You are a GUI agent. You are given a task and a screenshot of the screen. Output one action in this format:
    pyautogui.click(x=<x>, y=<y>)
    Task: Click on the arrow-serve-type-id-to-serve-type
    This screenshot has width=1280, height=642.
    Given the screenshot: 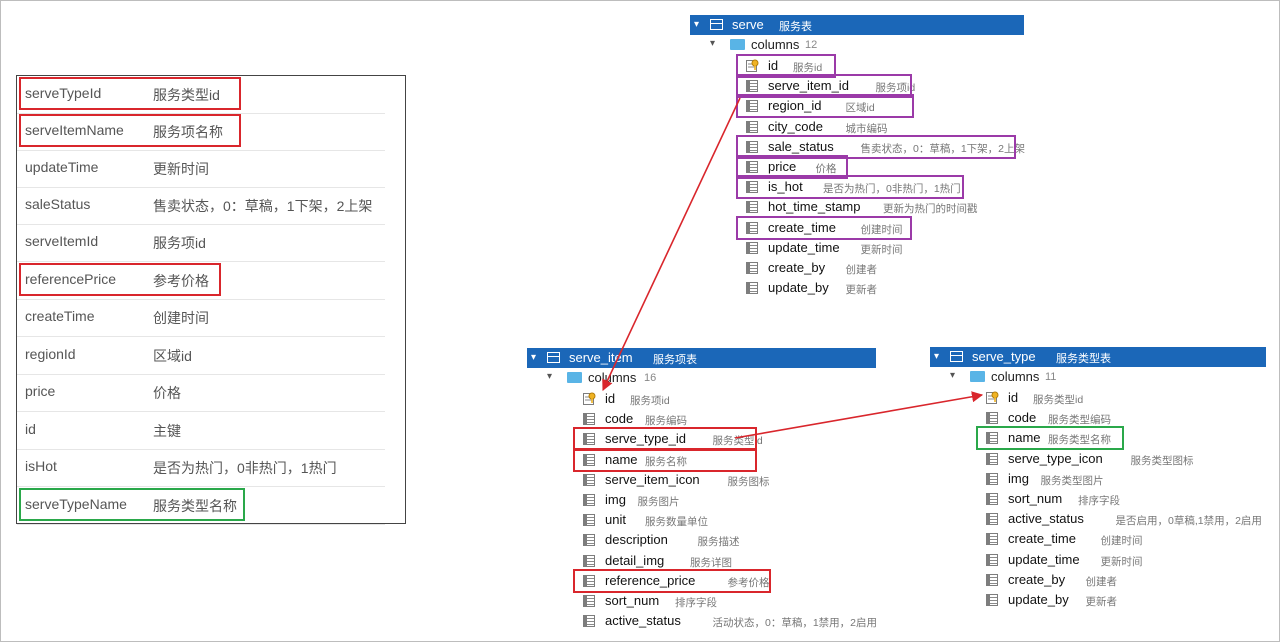 What is the action you would take?
    pyautogui.click(x=859, y=415)
    